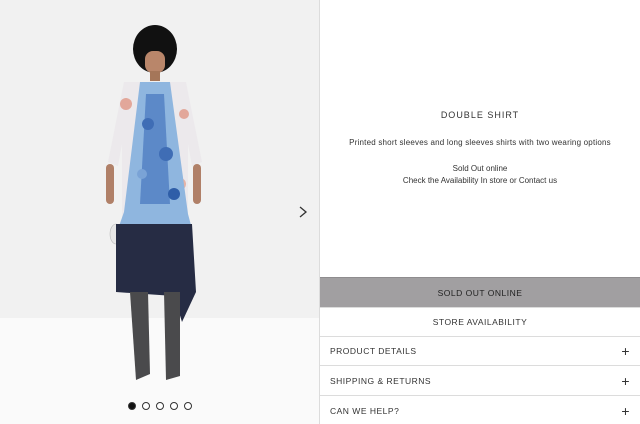 The width and height of the screenshot is (640, 424). I want to click on chevron-right-icon, so click(303, 212).